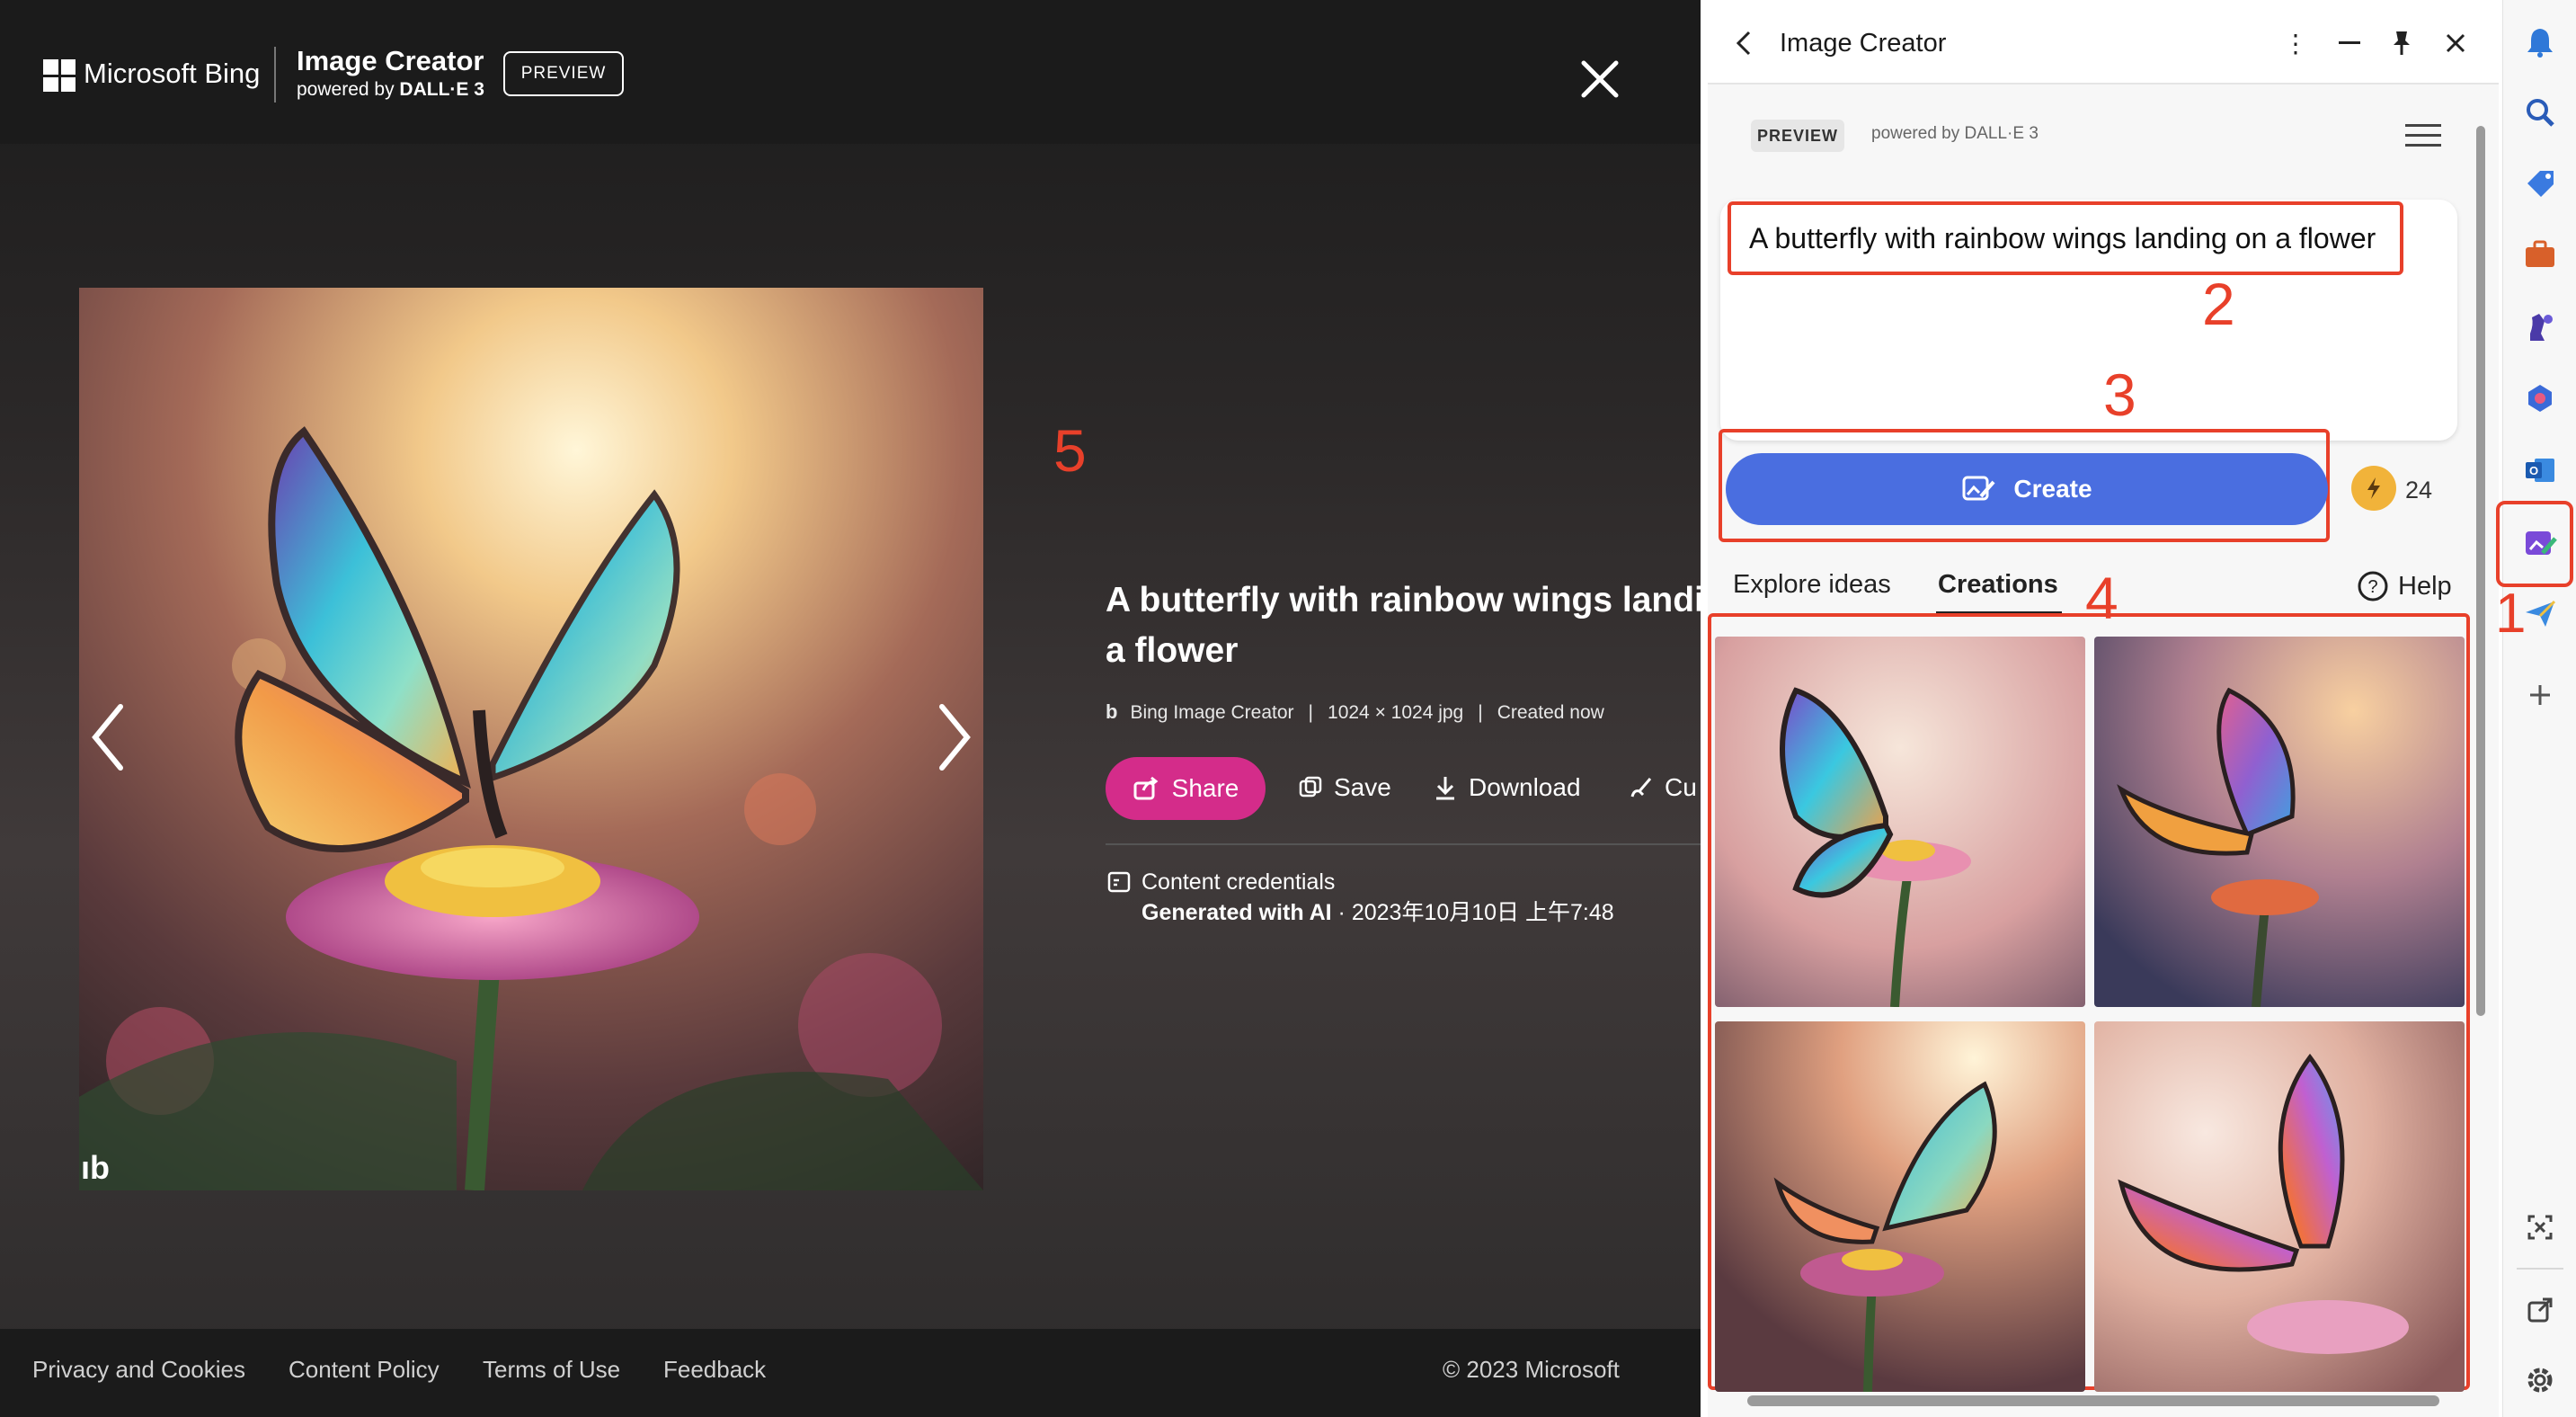 The height and width of the screenshot is (1417, 2576). Describe the element at coordinates (1236, 912) in the screenshot. I see `generated-label: Generated with AI` at that location.